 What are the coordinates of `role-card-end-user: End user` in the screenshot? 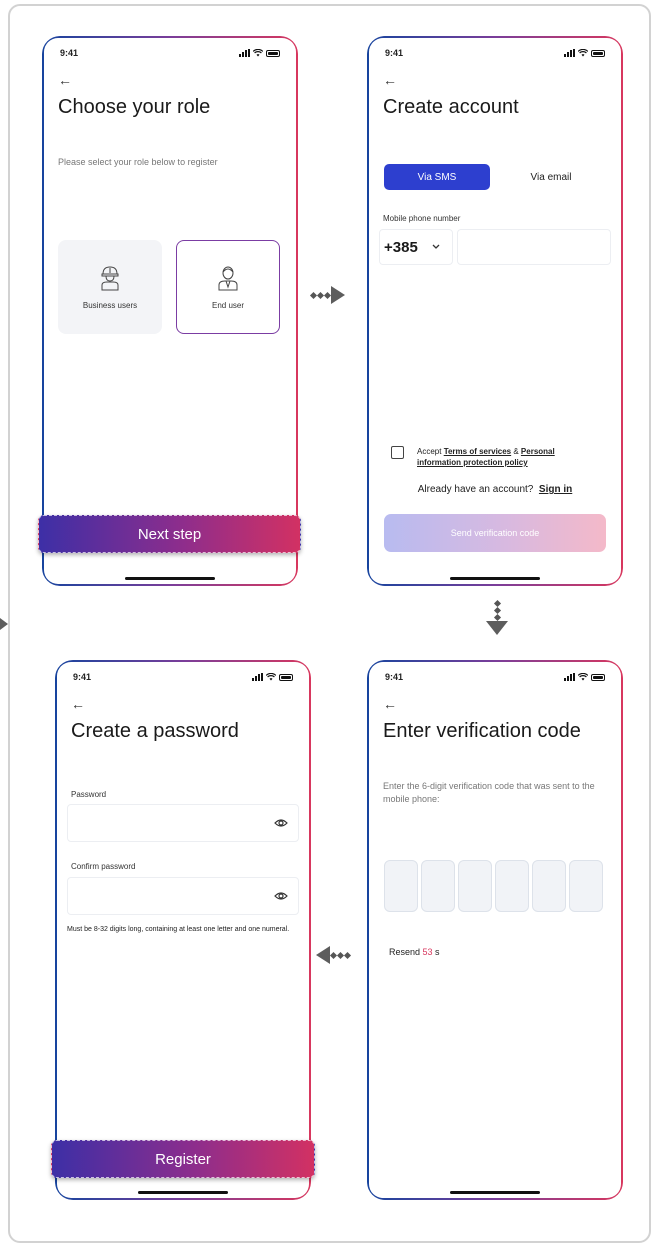 It's located at (228, 287).